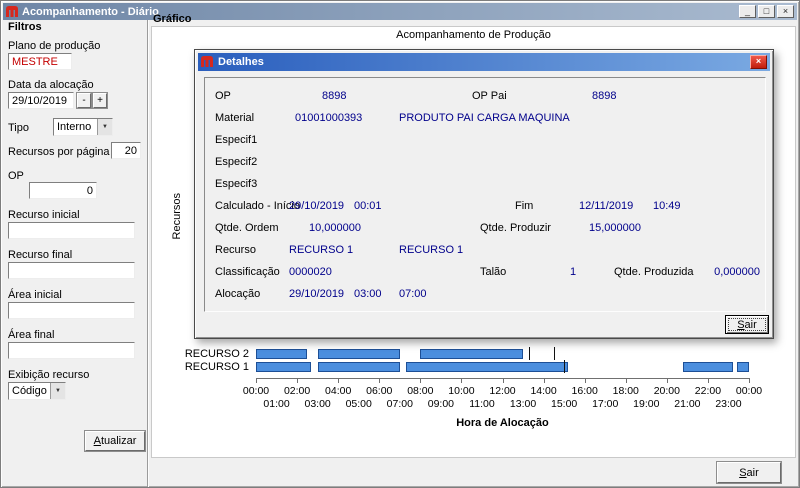 Image resolution: width=800 pixels, height=488 pixels. What do you see at coordinates (368, 206) in the screenshot?
I see `dlg-calculado-time: 00:01` at bounding box center [368, 206].